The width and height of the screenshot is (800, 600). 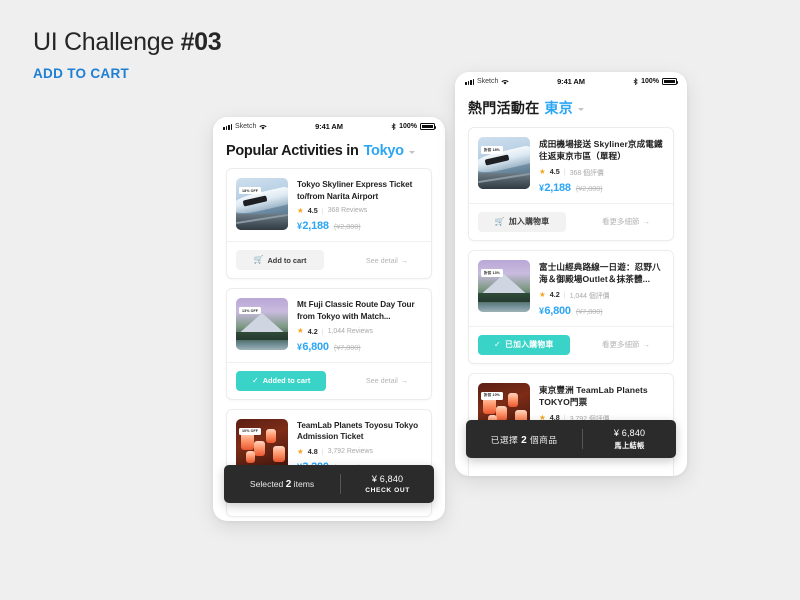 What do you see at coordinates (542, 439) in the screenshot?
I see `selected-suffix: 個商品` at bounding box center [542, 439].